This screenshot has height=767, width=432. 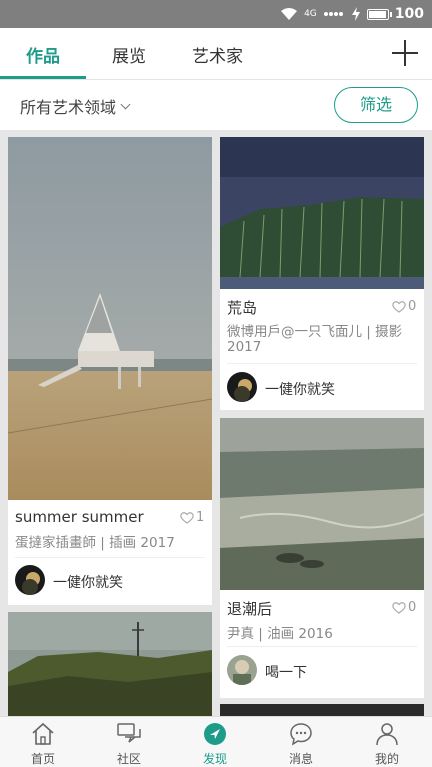 What do you see at coordinates (42, 759) in the screenshot?
I see `nav-home-label: 首页` at bounding box center [42, 759].